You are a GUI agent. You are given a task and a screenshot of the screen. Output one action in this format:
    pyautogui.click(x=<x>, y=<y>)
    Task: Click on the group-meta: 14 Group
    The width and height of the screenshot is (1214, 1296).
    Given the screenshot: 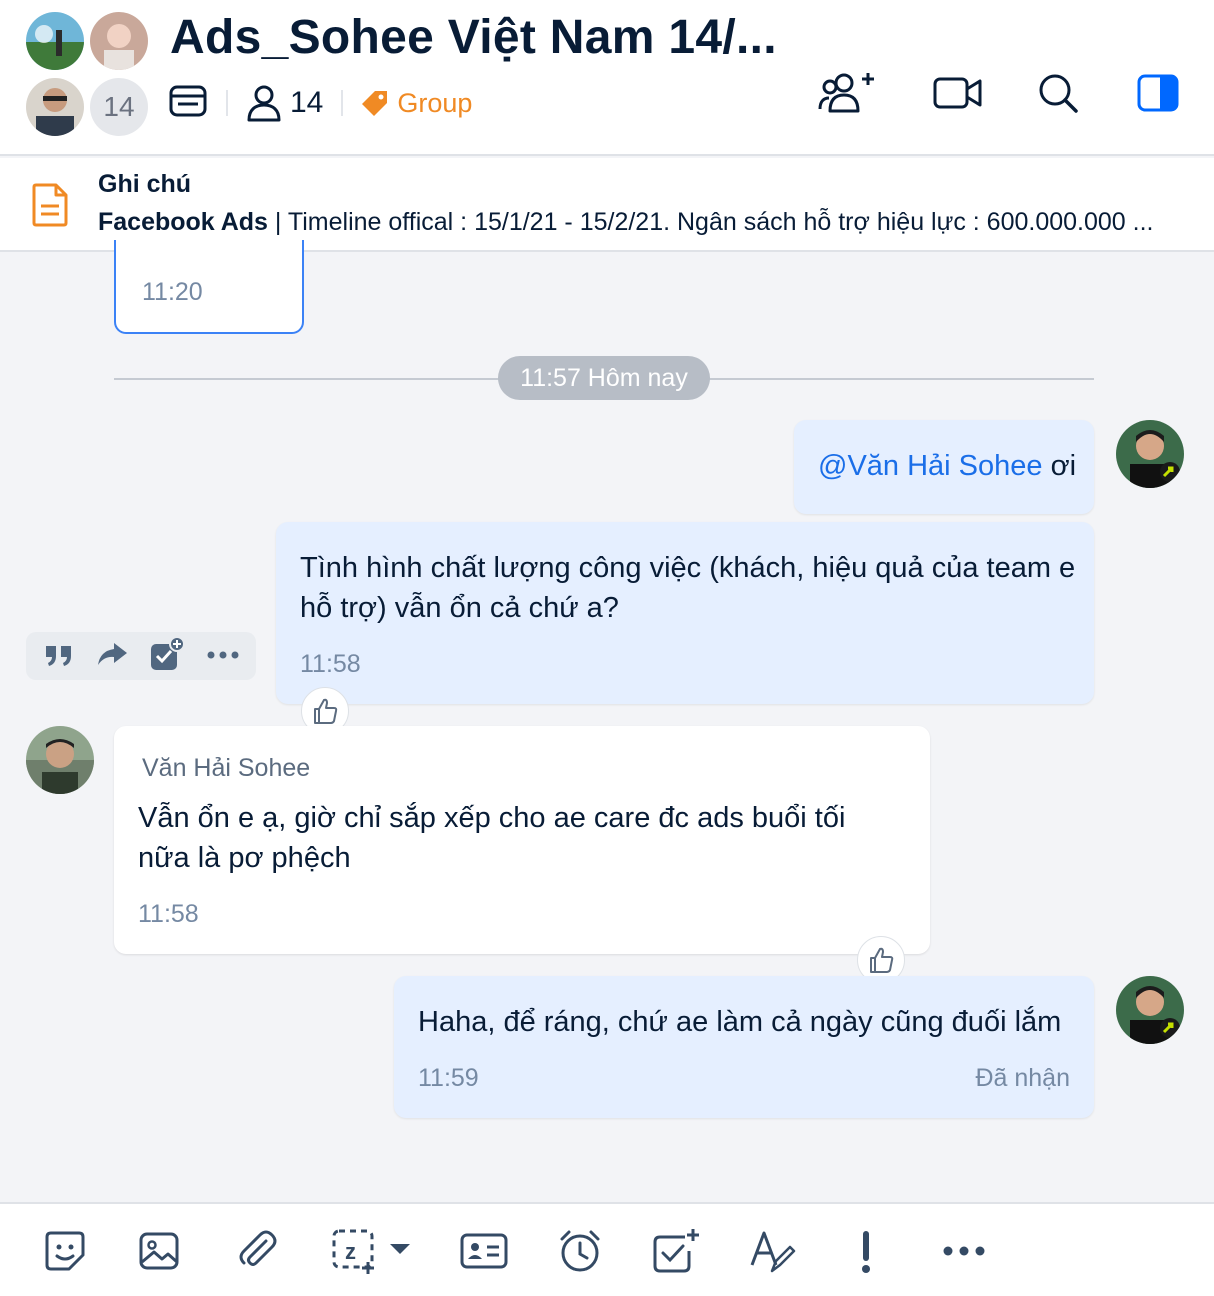 What is the action you would take?
    pyautogui.click(x=320, y=103)
    